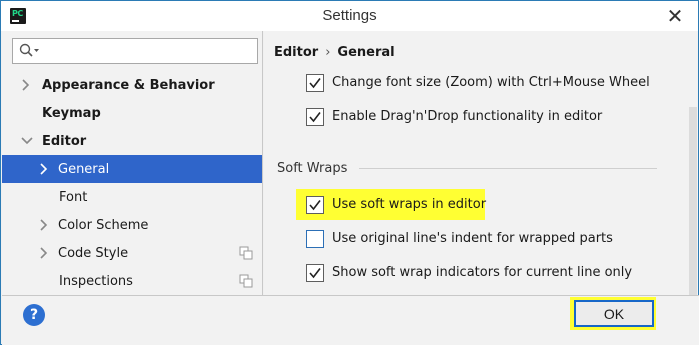 This screenshot has width=699, height=345. What do you see at coordinates (148, 51) in the screenshot?
I see `search-input` at bounding box center [148, 51].